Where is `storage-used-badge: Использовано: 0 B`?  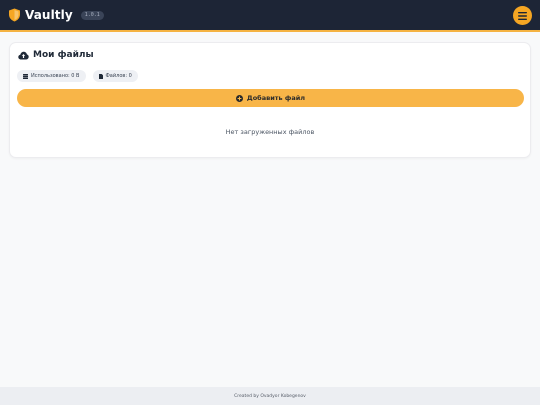
storage-used-badge: Использовано: 0 B is located at coordinates (51, 76).